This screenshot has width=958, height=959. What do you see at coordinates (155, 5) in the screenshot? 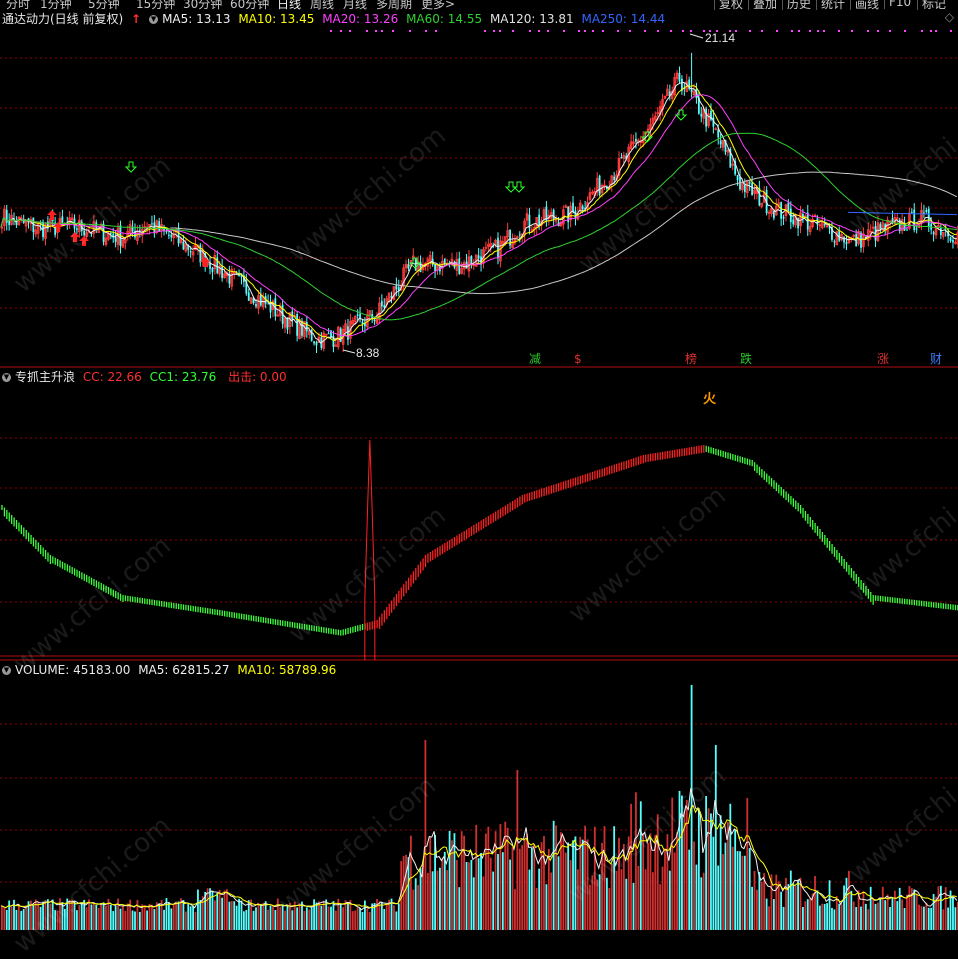
I see `tab-15min: 15分钟` at bounding box center [155, 5].